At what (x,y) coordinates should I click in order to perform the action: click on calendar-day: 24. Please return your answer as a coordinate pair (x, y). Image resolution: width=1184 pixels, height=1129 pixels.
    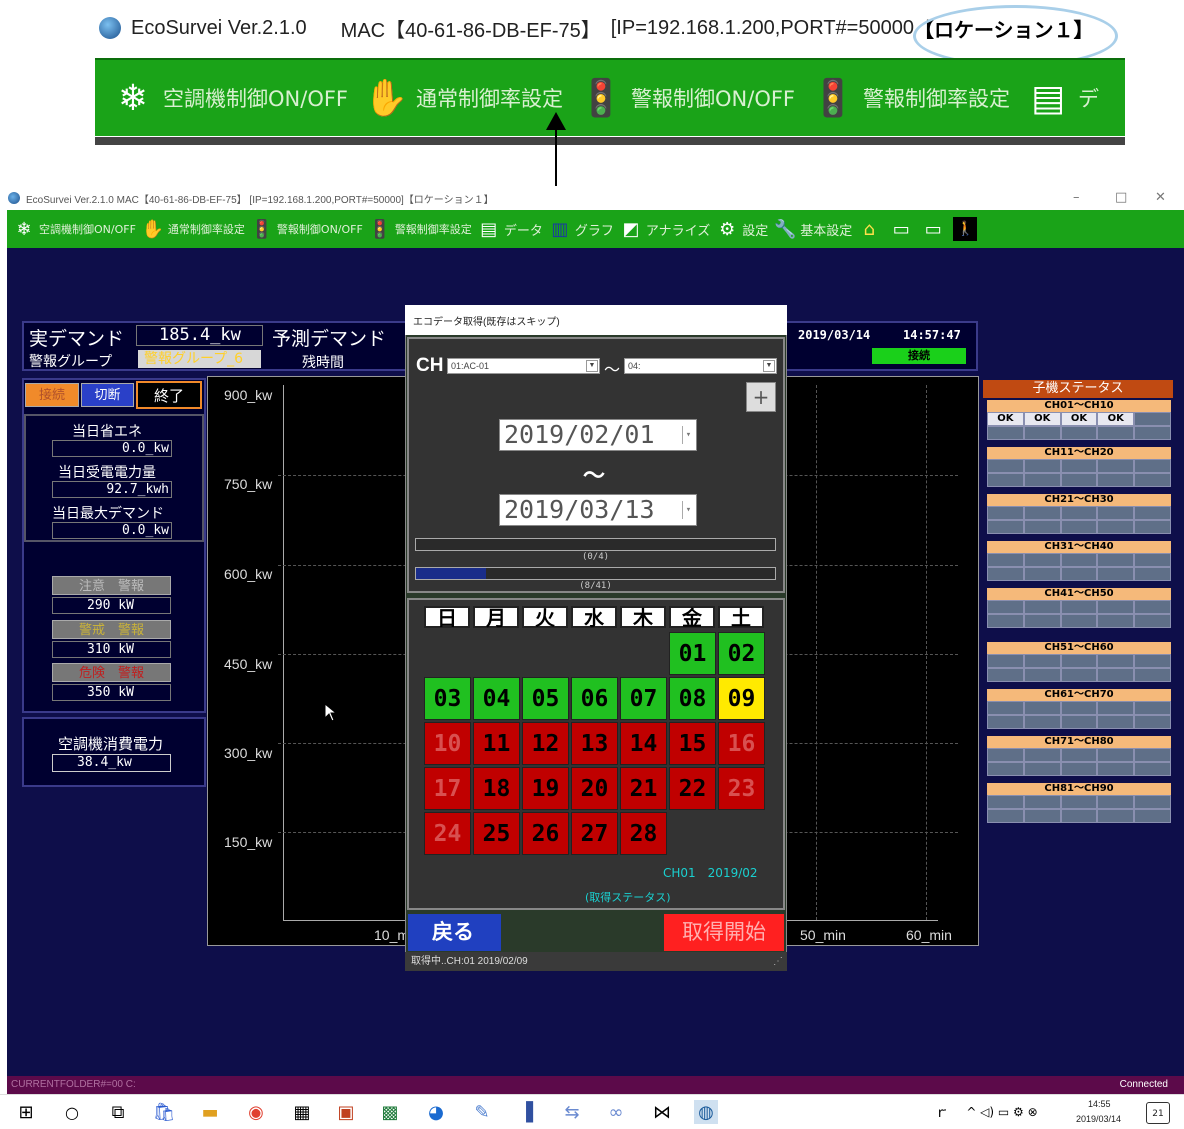
    Looking at the image, I should click on (447, 833).